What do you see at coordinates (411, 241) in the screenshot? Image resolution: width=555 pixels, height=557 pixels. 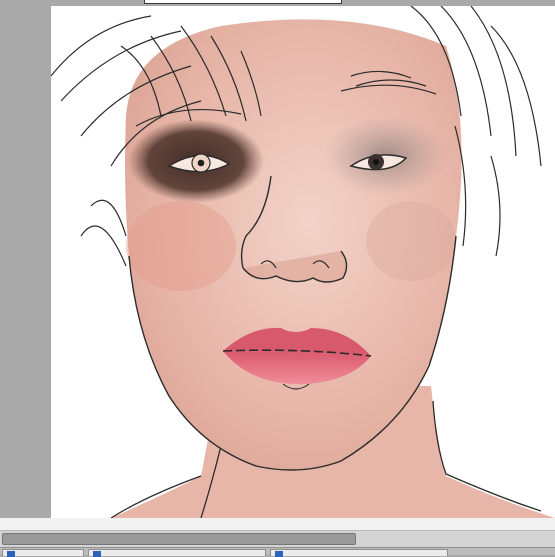 I see `cheek-blush-right` at bounding box center [411, 241].